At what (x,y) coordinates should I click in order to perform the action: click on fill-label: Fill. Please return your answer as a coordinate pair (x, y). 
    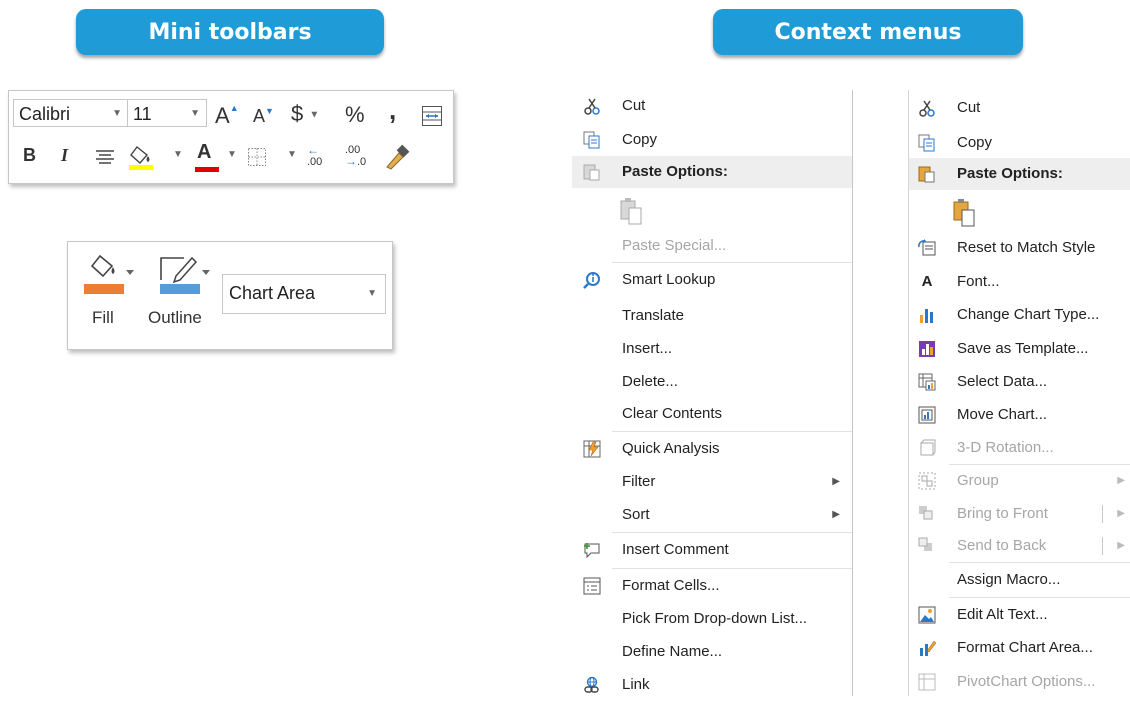
    Looking at the image, I should click on (103, 317).